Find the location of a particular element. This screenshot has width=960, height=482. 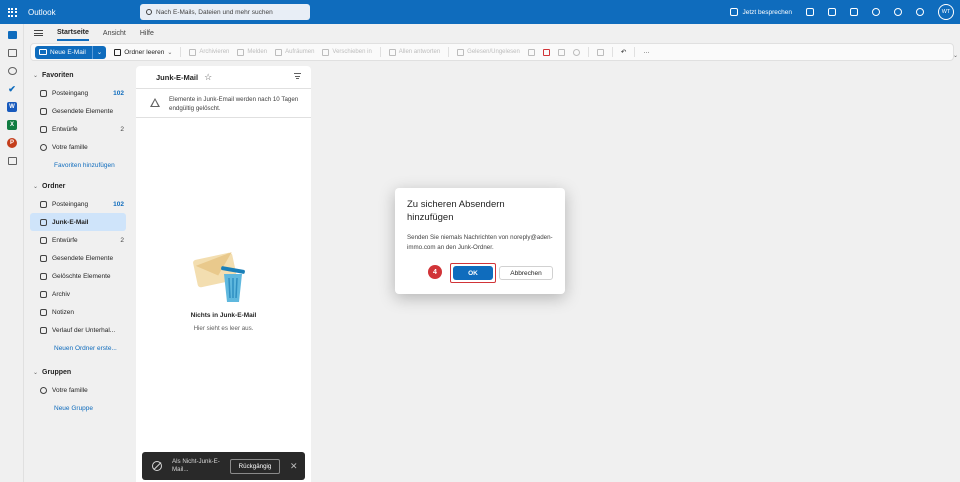

dialog-actions: 4 OK Abbrechen is located at coordinates (480, 273).